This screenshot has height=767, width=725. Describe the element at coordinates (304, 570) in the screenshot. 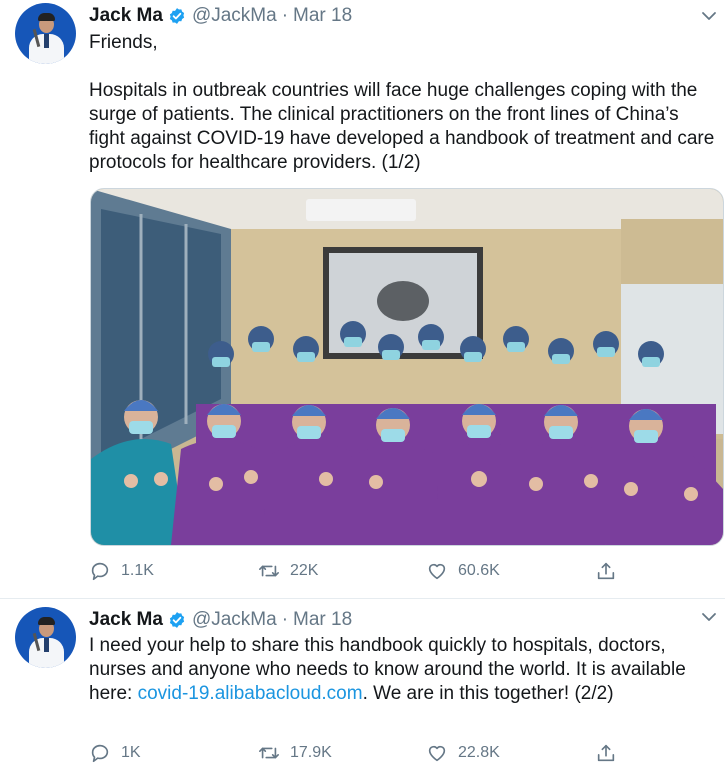

I see `retweet-count: 22K` at that location.